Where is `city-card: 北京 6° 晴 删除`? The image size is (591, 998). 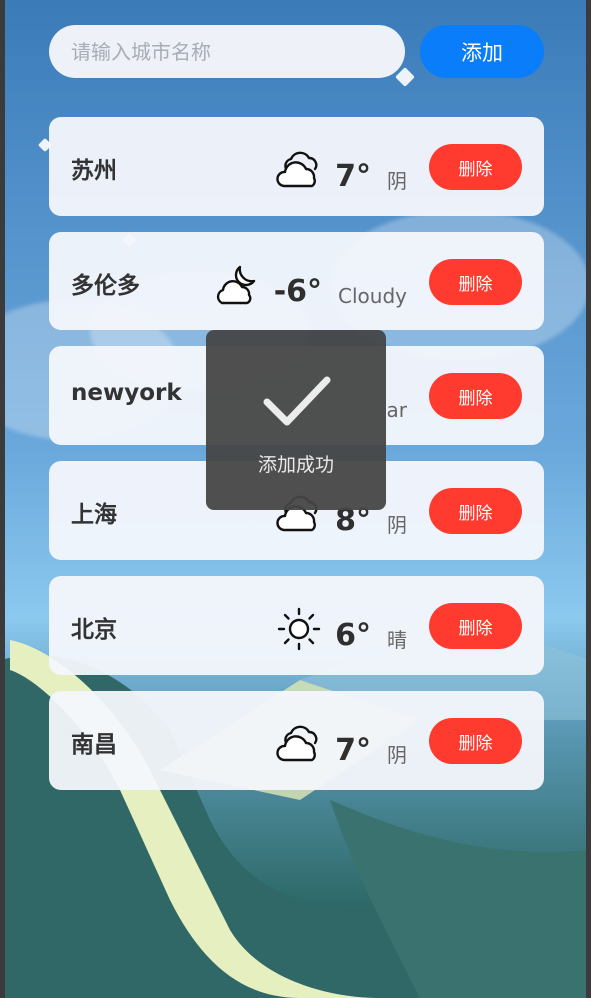 city-card: 北京 6° 晴 删除 is located at coordinates (296, 625).